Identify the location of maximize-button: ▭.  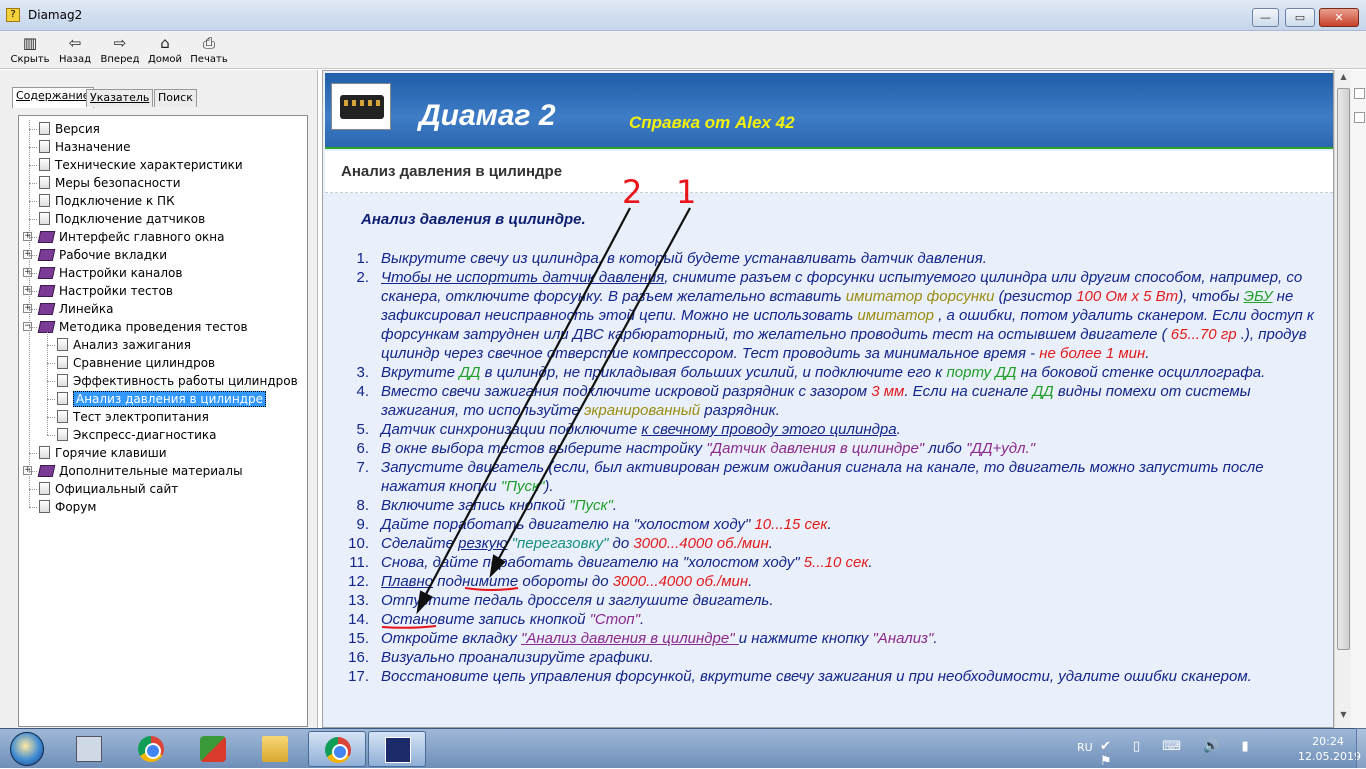
(1300, 17).